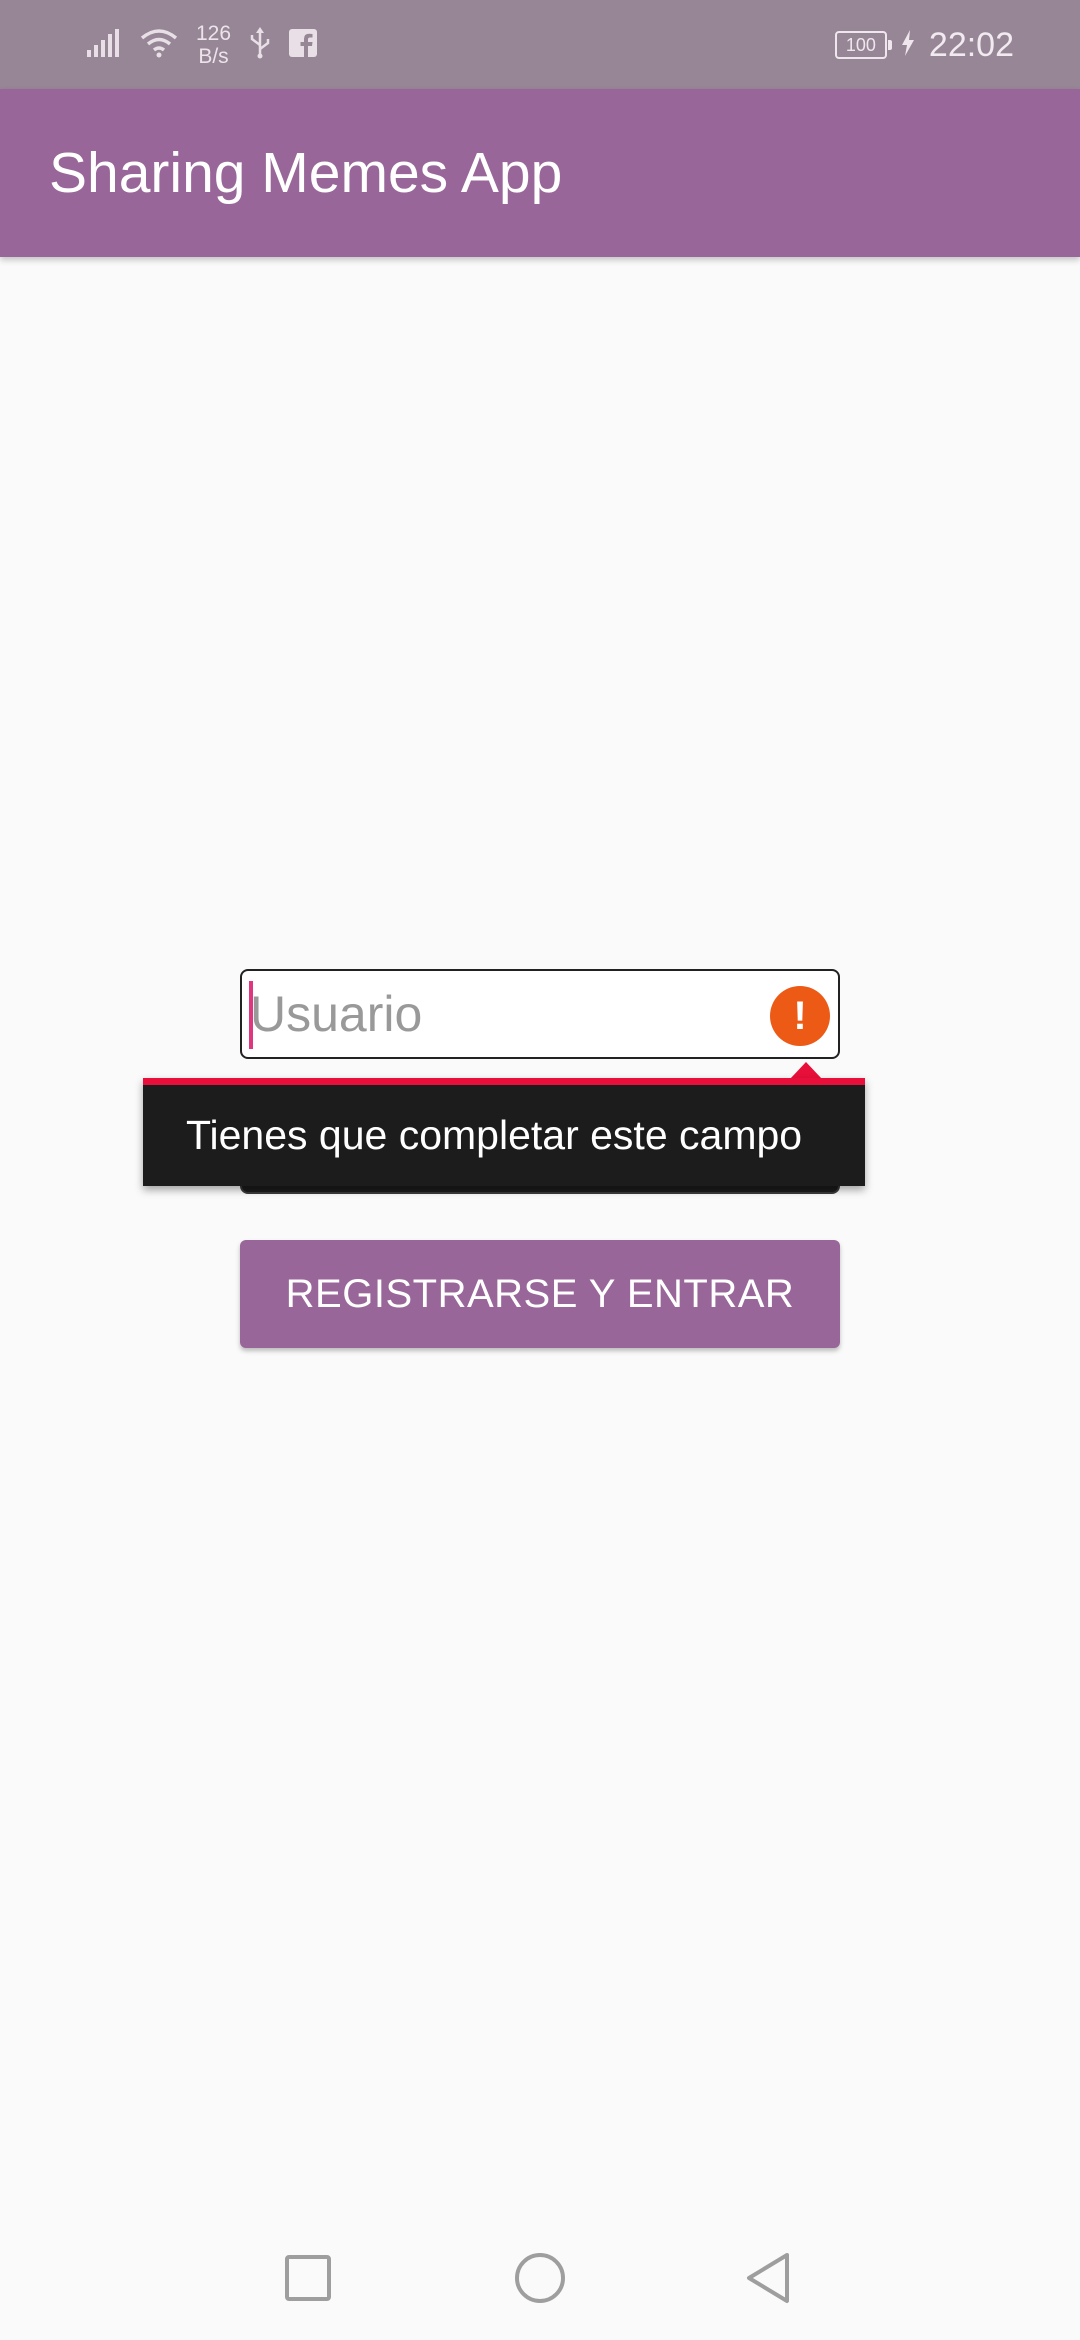 The image size is (1080, 2340). What do you see at coordinates (860, 45) in the screenshot?
I see `battery-level: 100` at bounding box center [860, 45].